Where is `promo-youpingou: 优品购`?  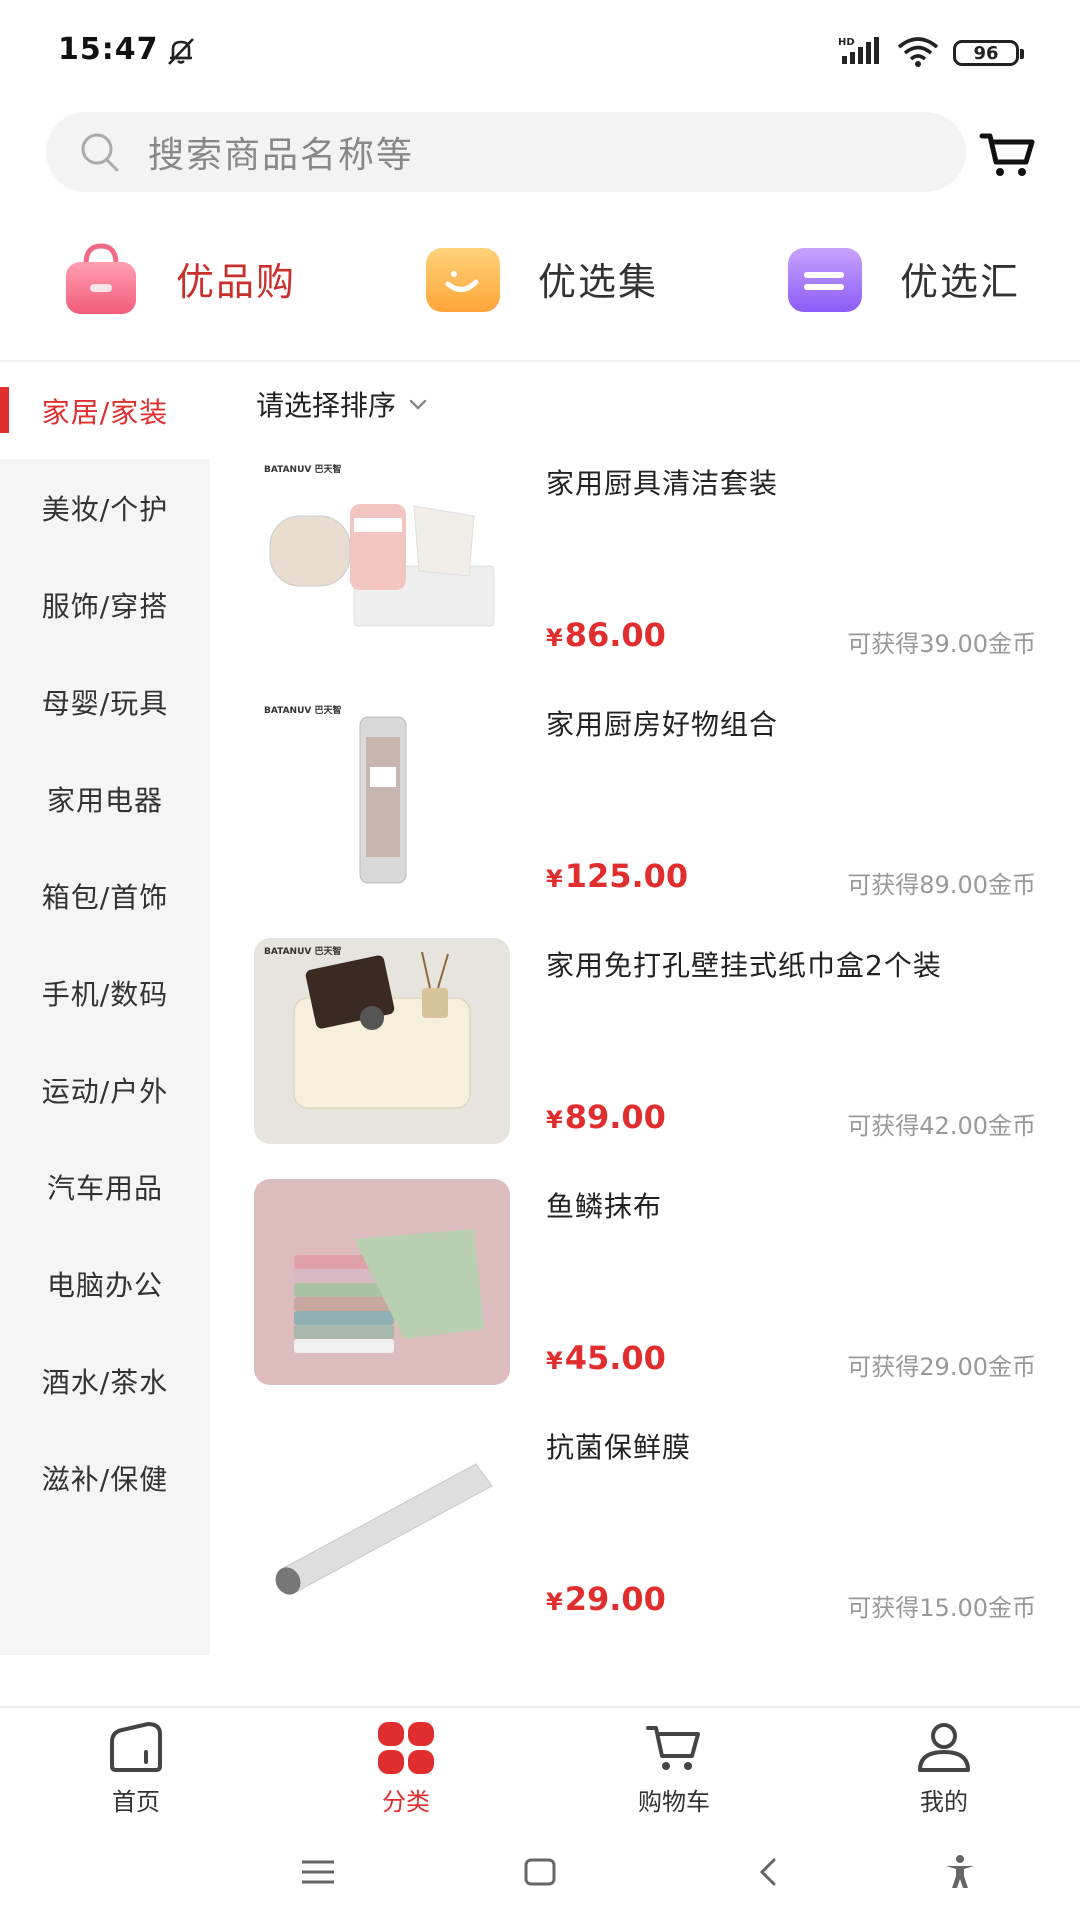 promo-youpingou: 优品购 is located at coordinates (176, 278).